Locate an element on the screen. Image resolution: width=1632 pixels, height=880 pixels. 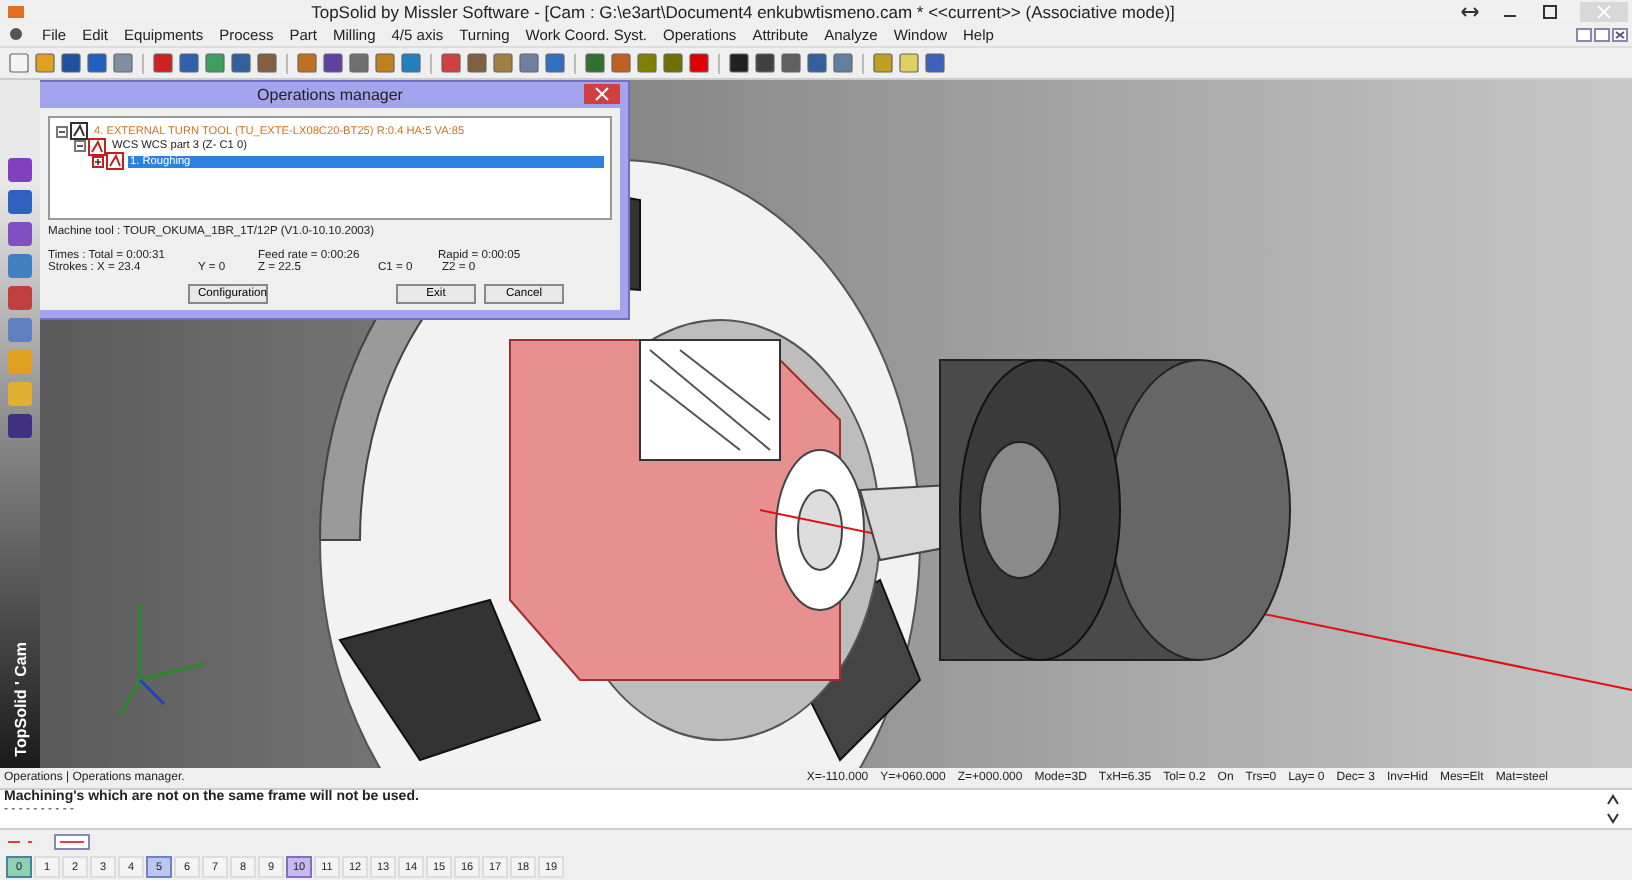
restore-icon is located at coordinates (1470, 11).